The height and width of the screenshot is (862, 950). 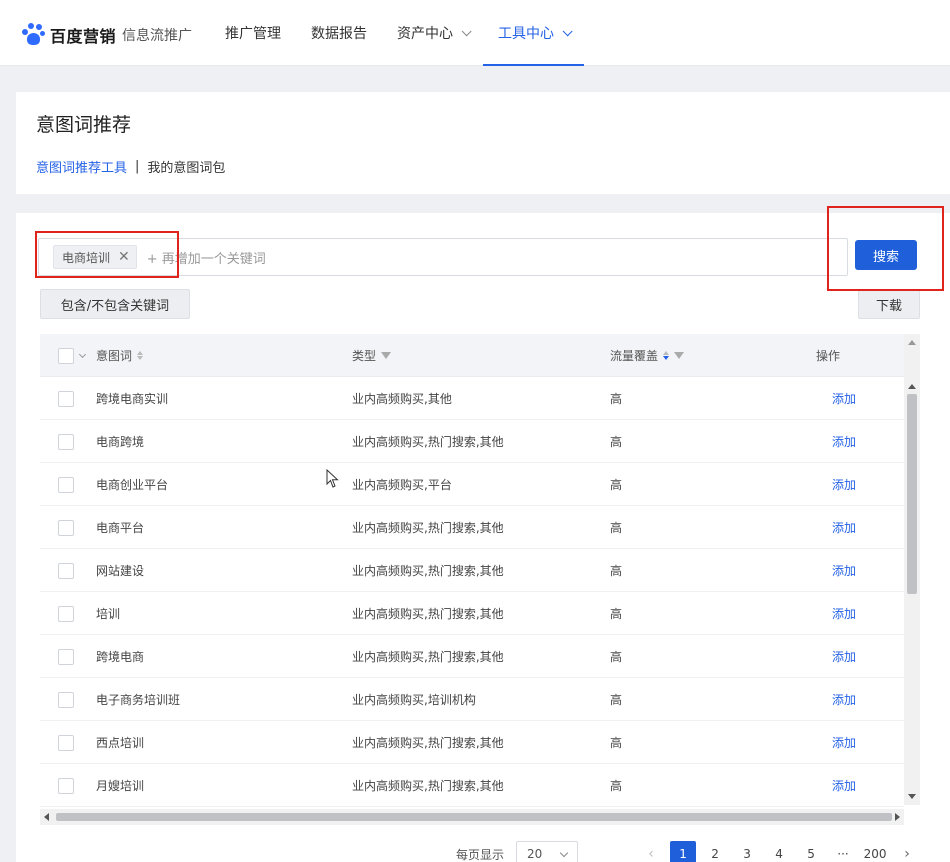 What do you see at coordinates (107, 35) in the screenshot?
I see `logo: 百度营销 信息流推广` at bounding box center [107, 35].